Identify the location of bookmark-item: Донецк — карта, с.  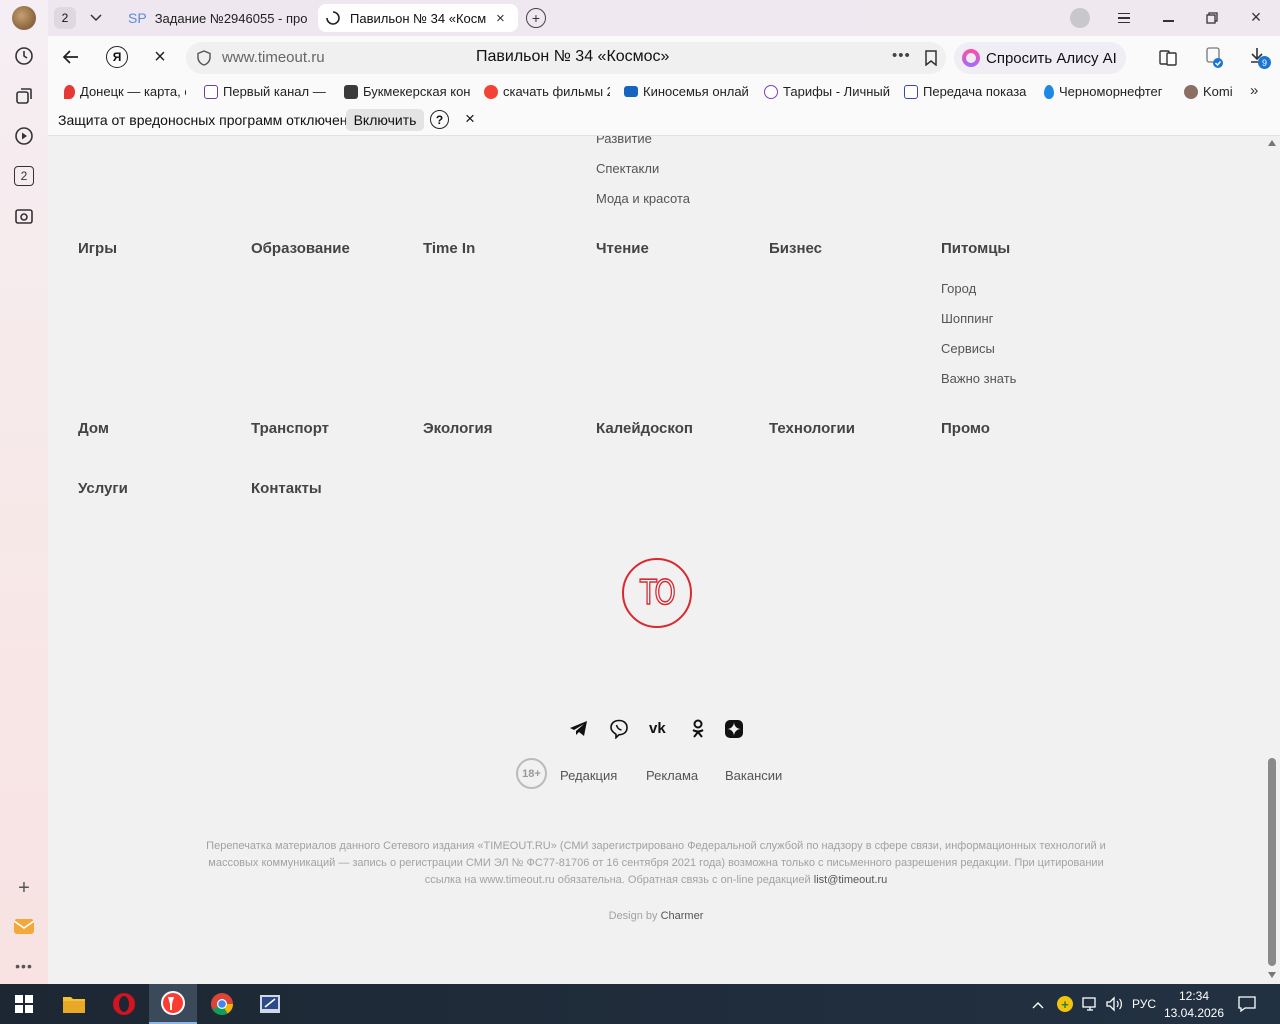
(125, 91).